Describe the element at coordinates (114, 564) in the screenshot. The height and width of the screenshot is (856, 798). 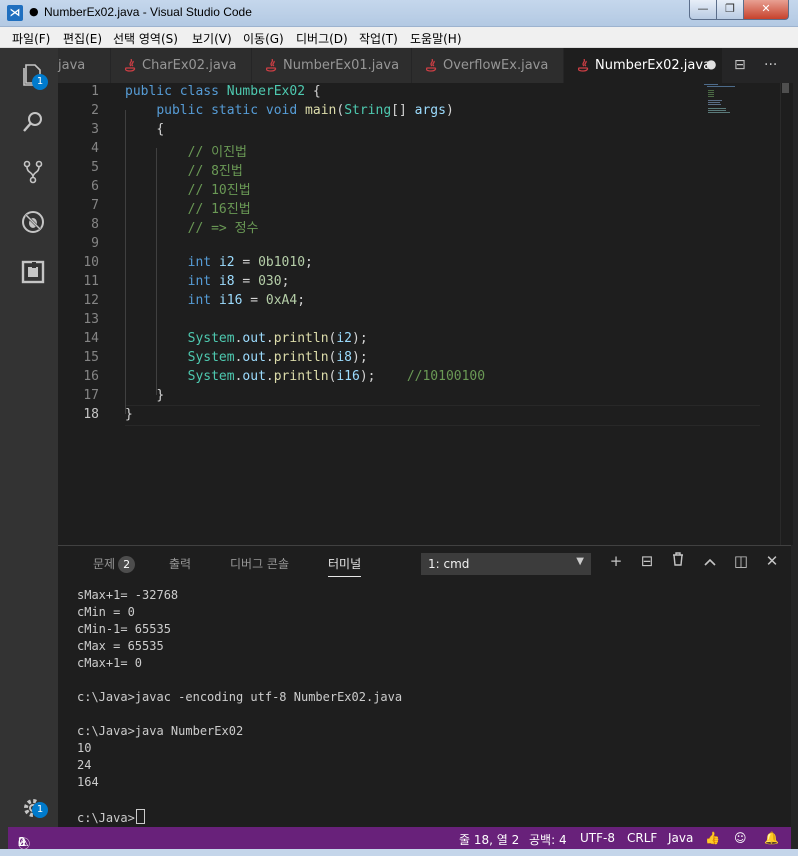
I see `tab-problems: 문제 2` at that location.